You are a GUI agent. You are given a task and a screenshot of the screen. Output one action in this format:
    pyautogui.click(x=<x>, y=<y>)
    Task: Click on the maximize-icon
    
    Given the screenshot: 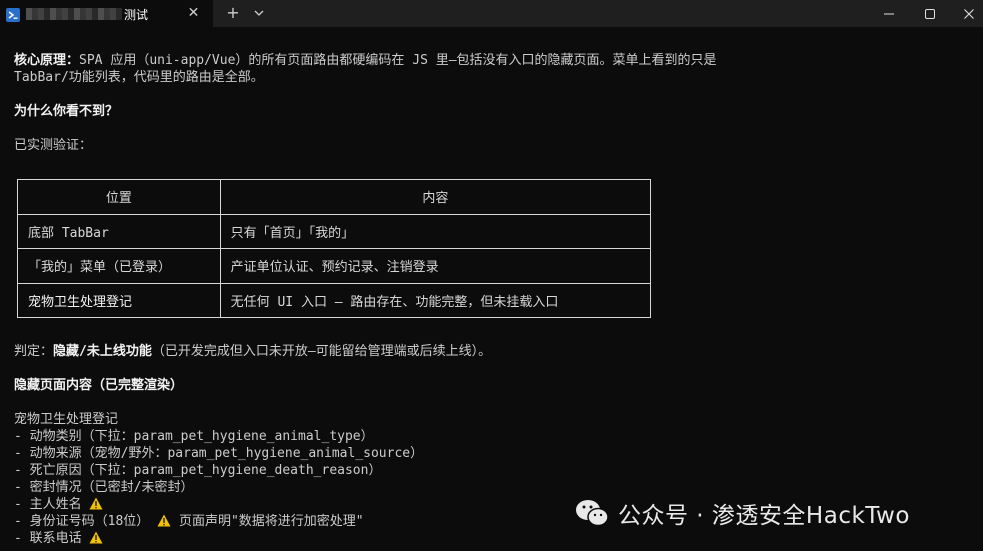 What is the action you would take?
    pyautogui.click(x=930, y=14)
    